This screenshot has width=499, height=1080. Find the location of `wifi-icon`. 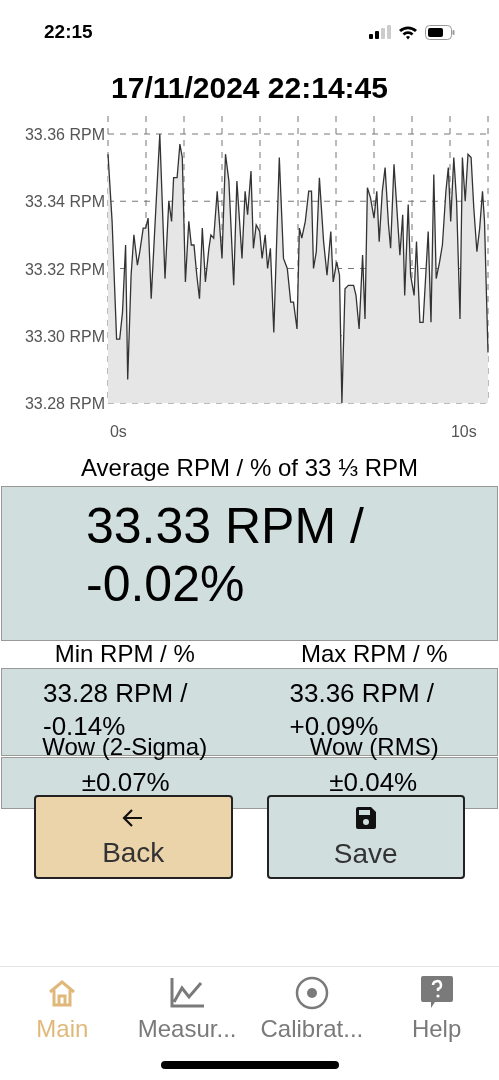

wifi-icon is located at coordinates (408, 32).